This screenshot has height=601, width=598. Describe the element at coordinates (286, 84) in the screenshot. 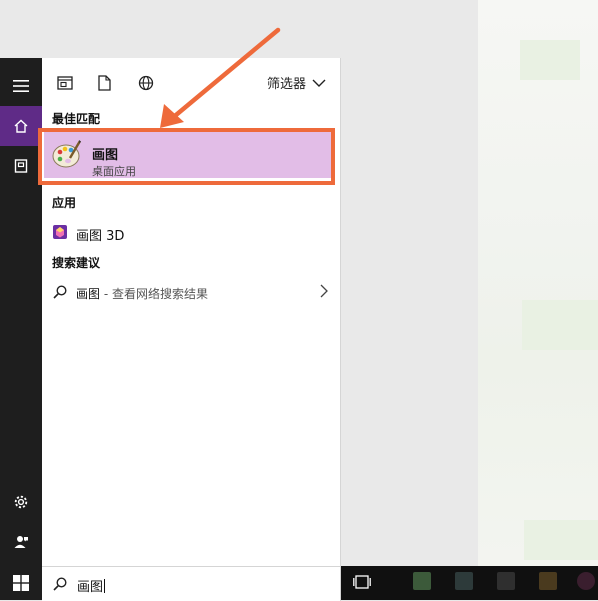

I see `filter-label: 筛选器` at that location.